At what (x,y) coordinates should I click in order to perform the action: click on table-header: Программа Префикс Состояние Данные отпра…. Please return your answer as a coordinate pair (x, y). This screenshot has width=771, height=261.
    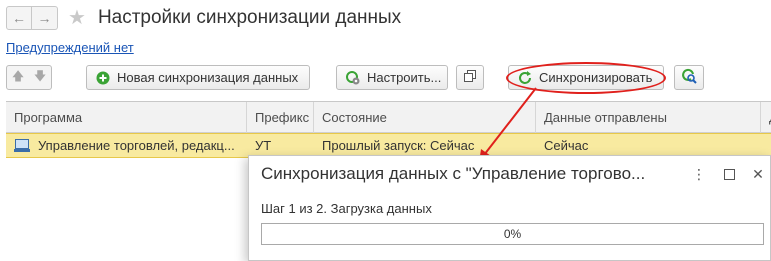
    Looking at the image, I should click on (388, 117).